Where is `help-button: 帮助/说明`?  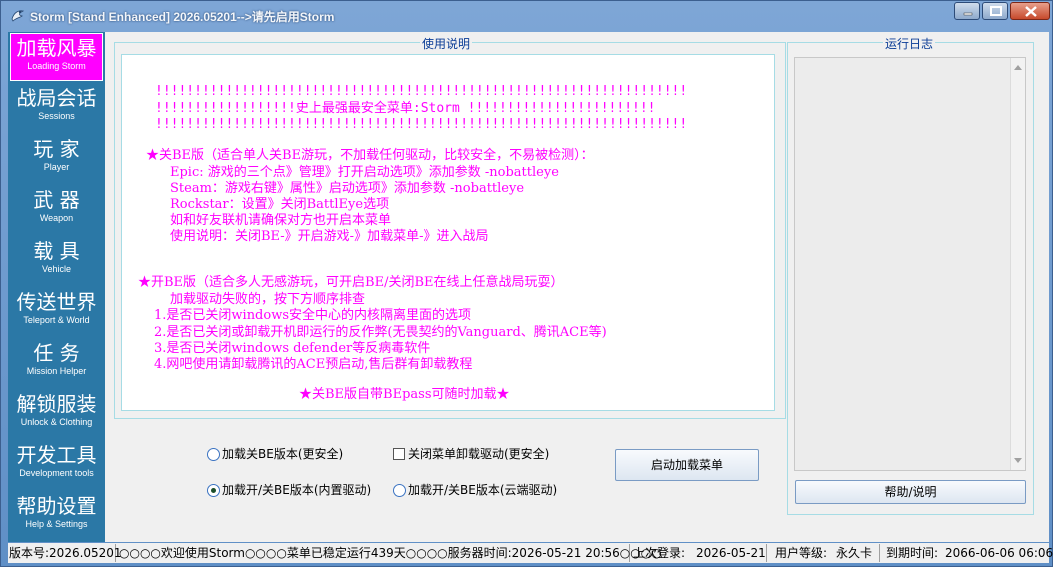 help-button: 帮助/说明 is located at coordinates (910, 492).